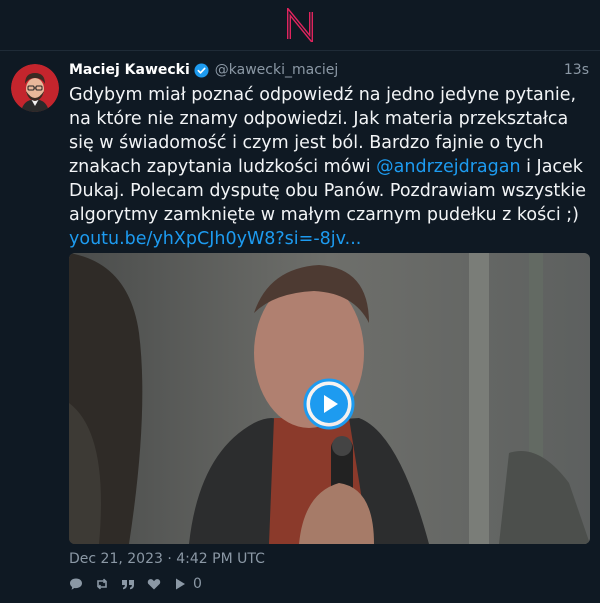 The height and width of the screenshot is (603, 600). I want to click on play-icon, so click(329, 404).